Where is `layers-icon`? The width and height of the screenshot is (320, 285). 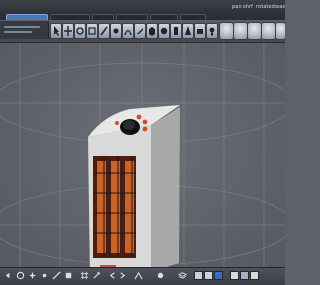
layers-icon is located at coordinates (182, 275).